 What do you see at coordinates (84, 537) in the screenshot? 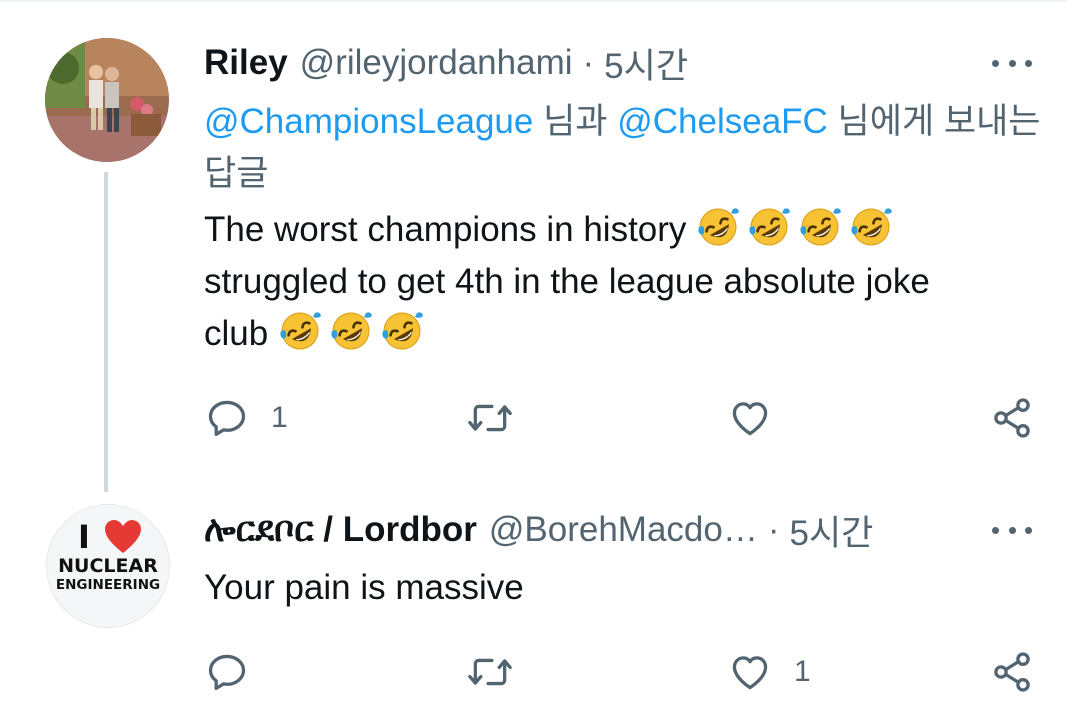
I see `avatar-letter: I` at bounding box center [84, 537].